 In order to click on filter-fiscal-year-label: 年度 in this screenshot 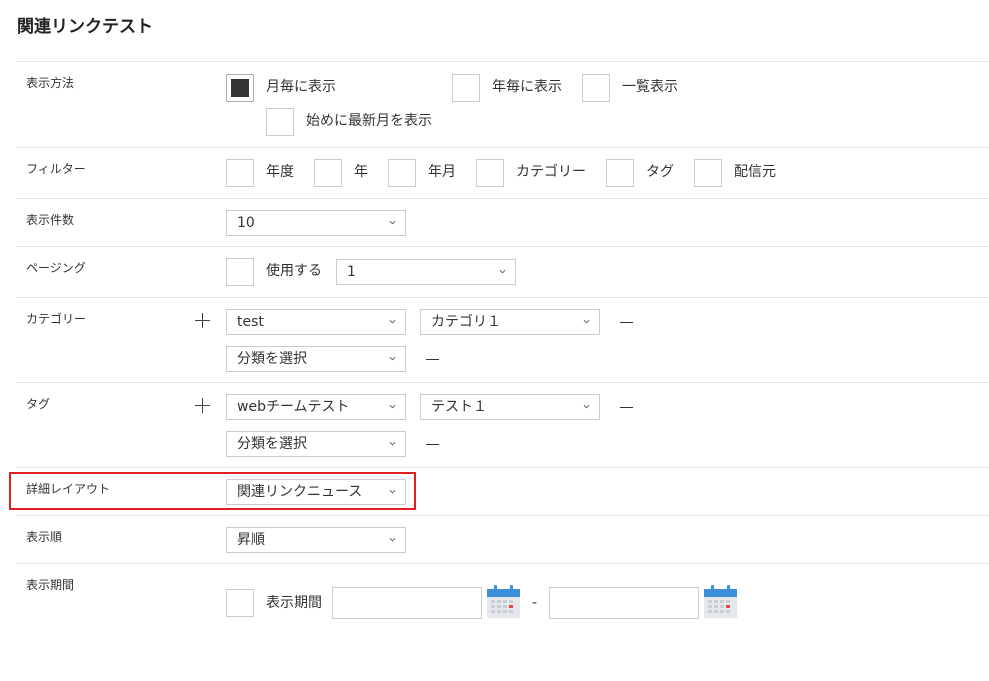, I will do `click(280, 172)`.